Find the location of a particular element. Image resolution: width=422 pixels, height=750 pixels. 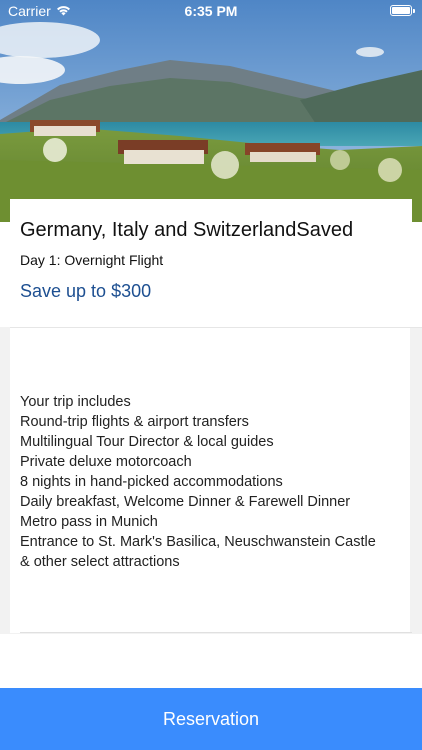

includes-line: 8 nights in hand-picked accommodations is located at coordinates (151, 482).